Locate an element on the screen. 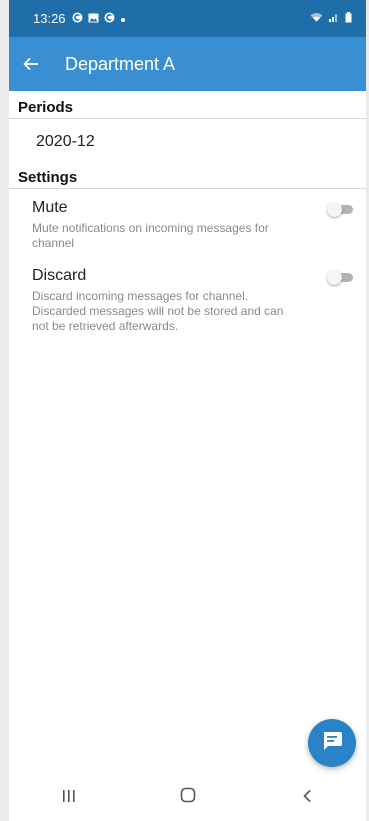  discard-label: Discard is located at coordinates (59, 275).